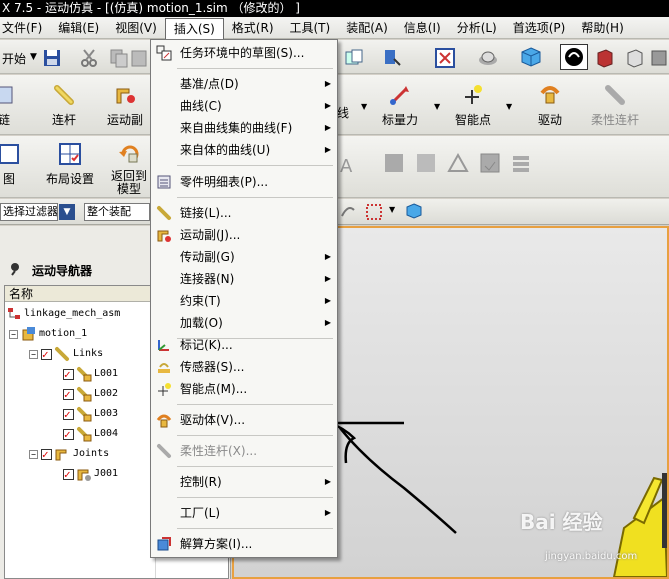 The width and height of the screenshot is (669, 579). Describe the element at coordinates (244, 150) in the screenshot. I see `menu-item-curve-from-body: 来自体的曲线(U) ▶` at that location.